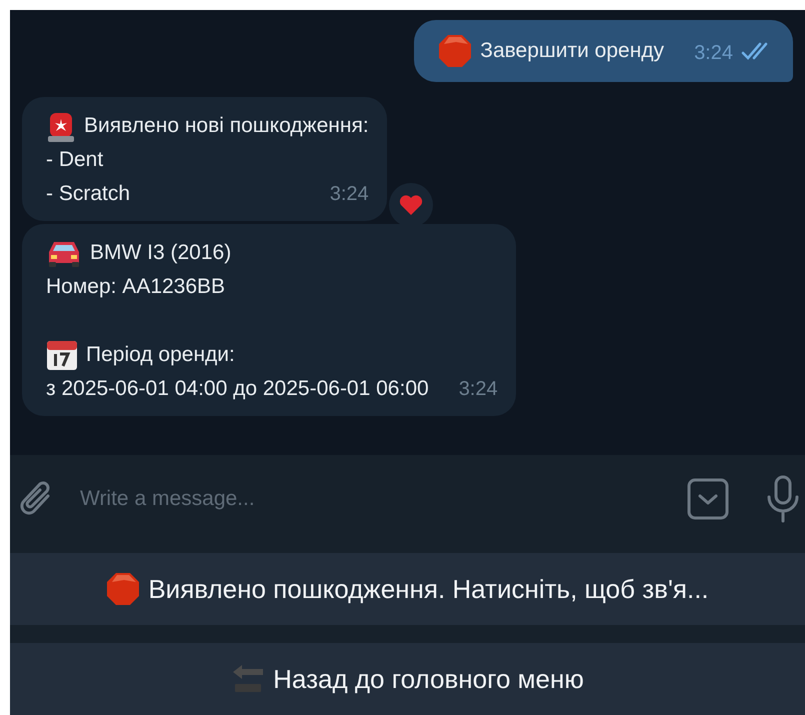 The width and height of the screenshot is (805, 715). Describe the element at coordinates (75, 160) in the screenshot. I see `message-text: - Dent` at that location.